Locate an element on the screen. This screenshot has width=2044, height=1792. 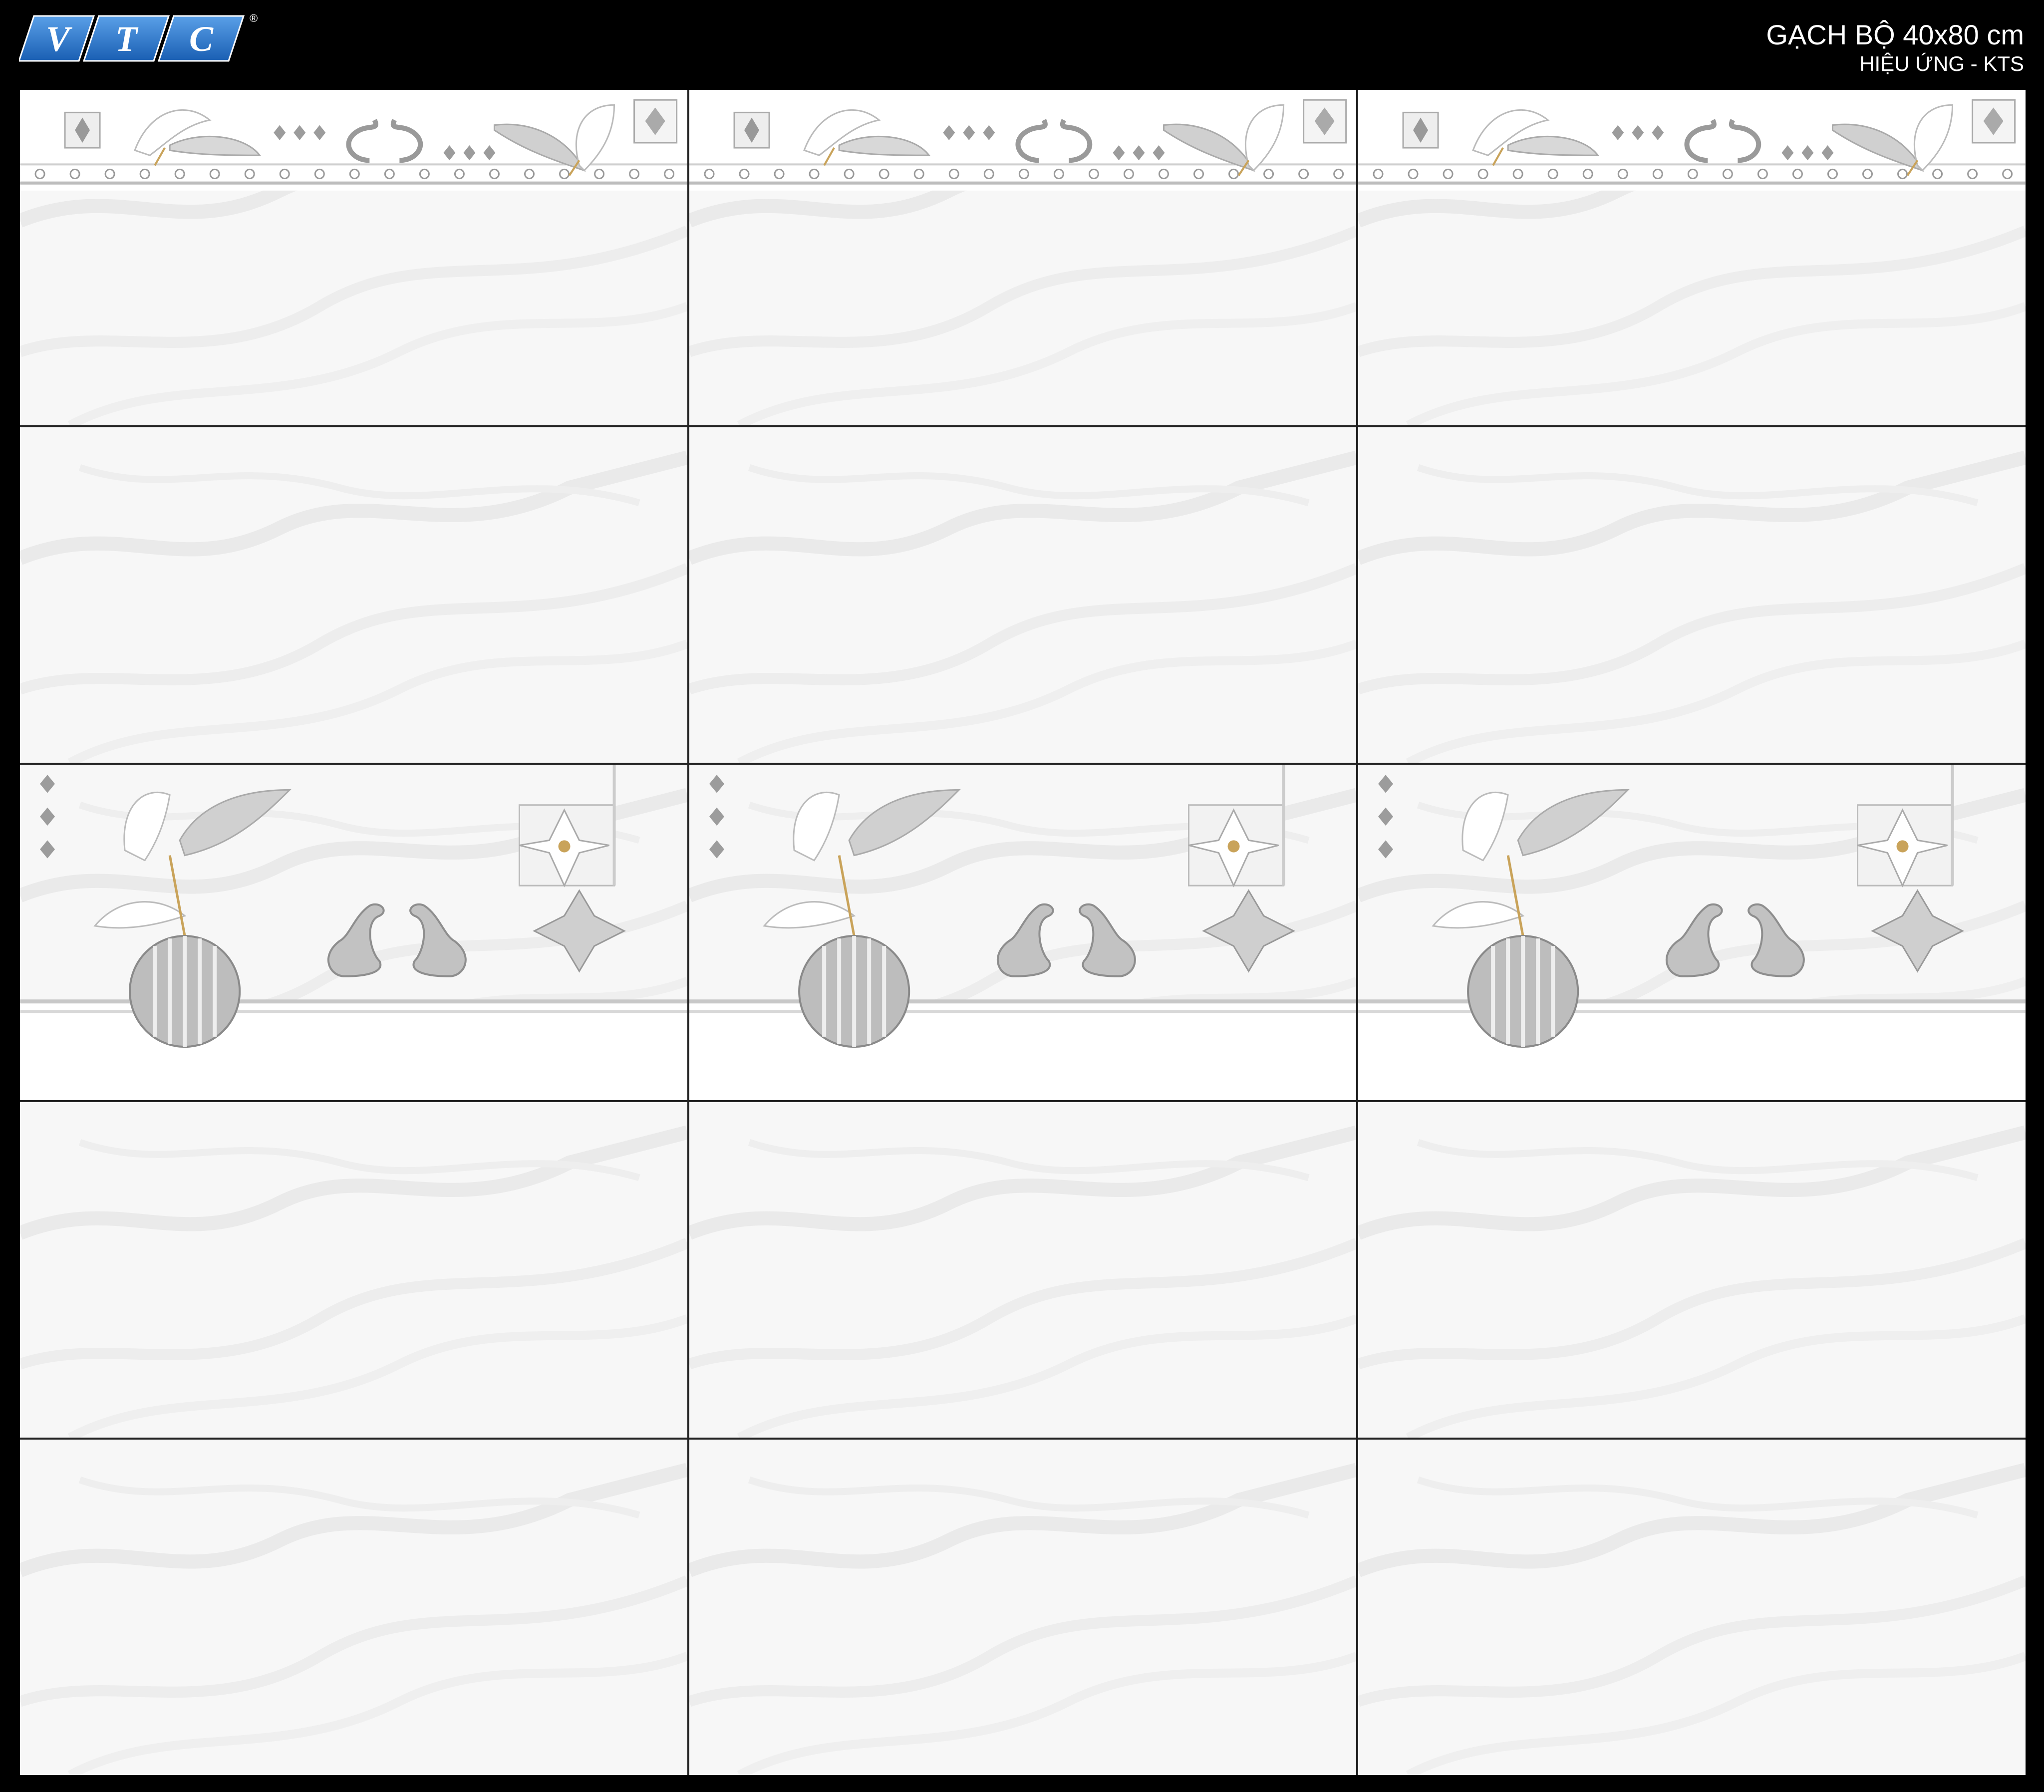
registered-mark: ® is located at coordinates (254, 18).